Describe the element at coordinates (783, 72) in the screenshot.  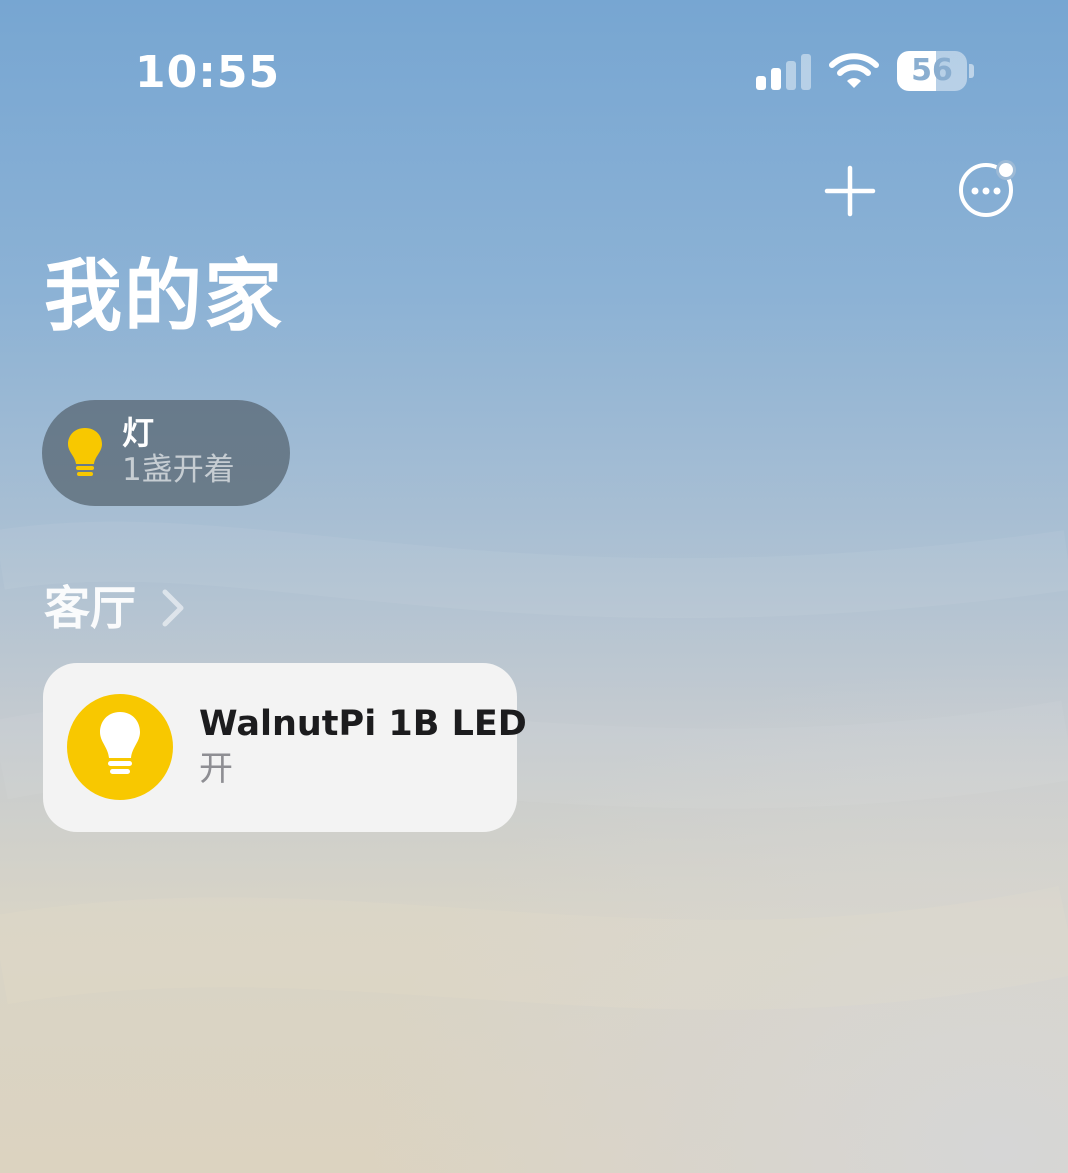
I see `cellular-signal-icon` at that location.